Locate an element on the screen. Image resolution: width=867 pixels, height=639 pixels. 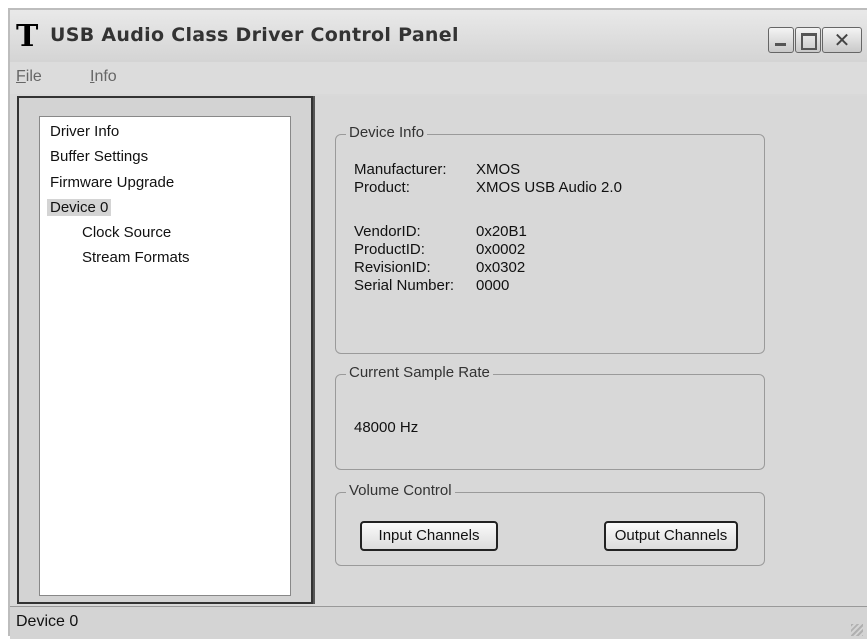
vendor-id-value: 0x20B1 is located at coordinates (501, 231).